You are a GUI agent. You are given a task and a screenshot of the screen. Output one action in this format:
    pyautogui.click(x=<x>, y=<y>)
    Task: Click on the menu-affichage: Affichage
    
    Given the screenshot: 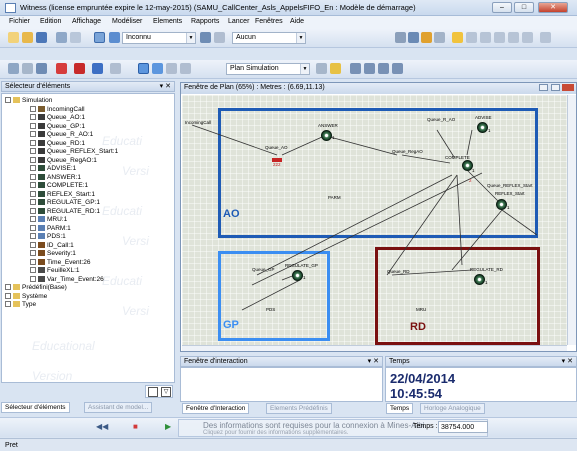 What is the action you would take?
    pyautogui.click(x=86, y=21)
    